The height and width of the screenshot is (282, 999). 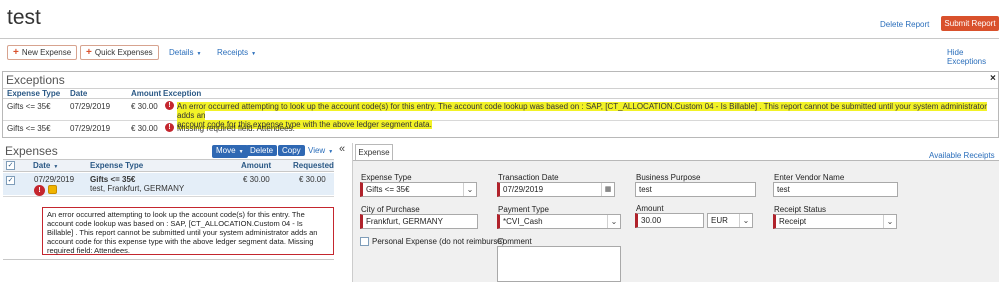 I want to click on new-expense-button: + New Expense, so click(x=42, y=52).